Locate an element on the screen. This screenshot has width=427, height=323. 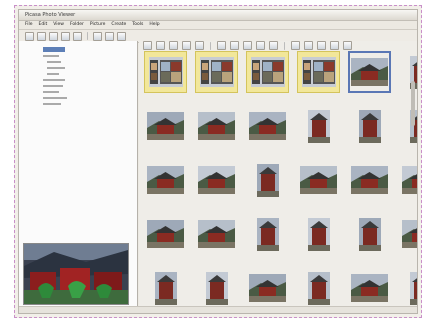
title-bar: Picasa Photo Viewer is located at coordinates (218, 15).